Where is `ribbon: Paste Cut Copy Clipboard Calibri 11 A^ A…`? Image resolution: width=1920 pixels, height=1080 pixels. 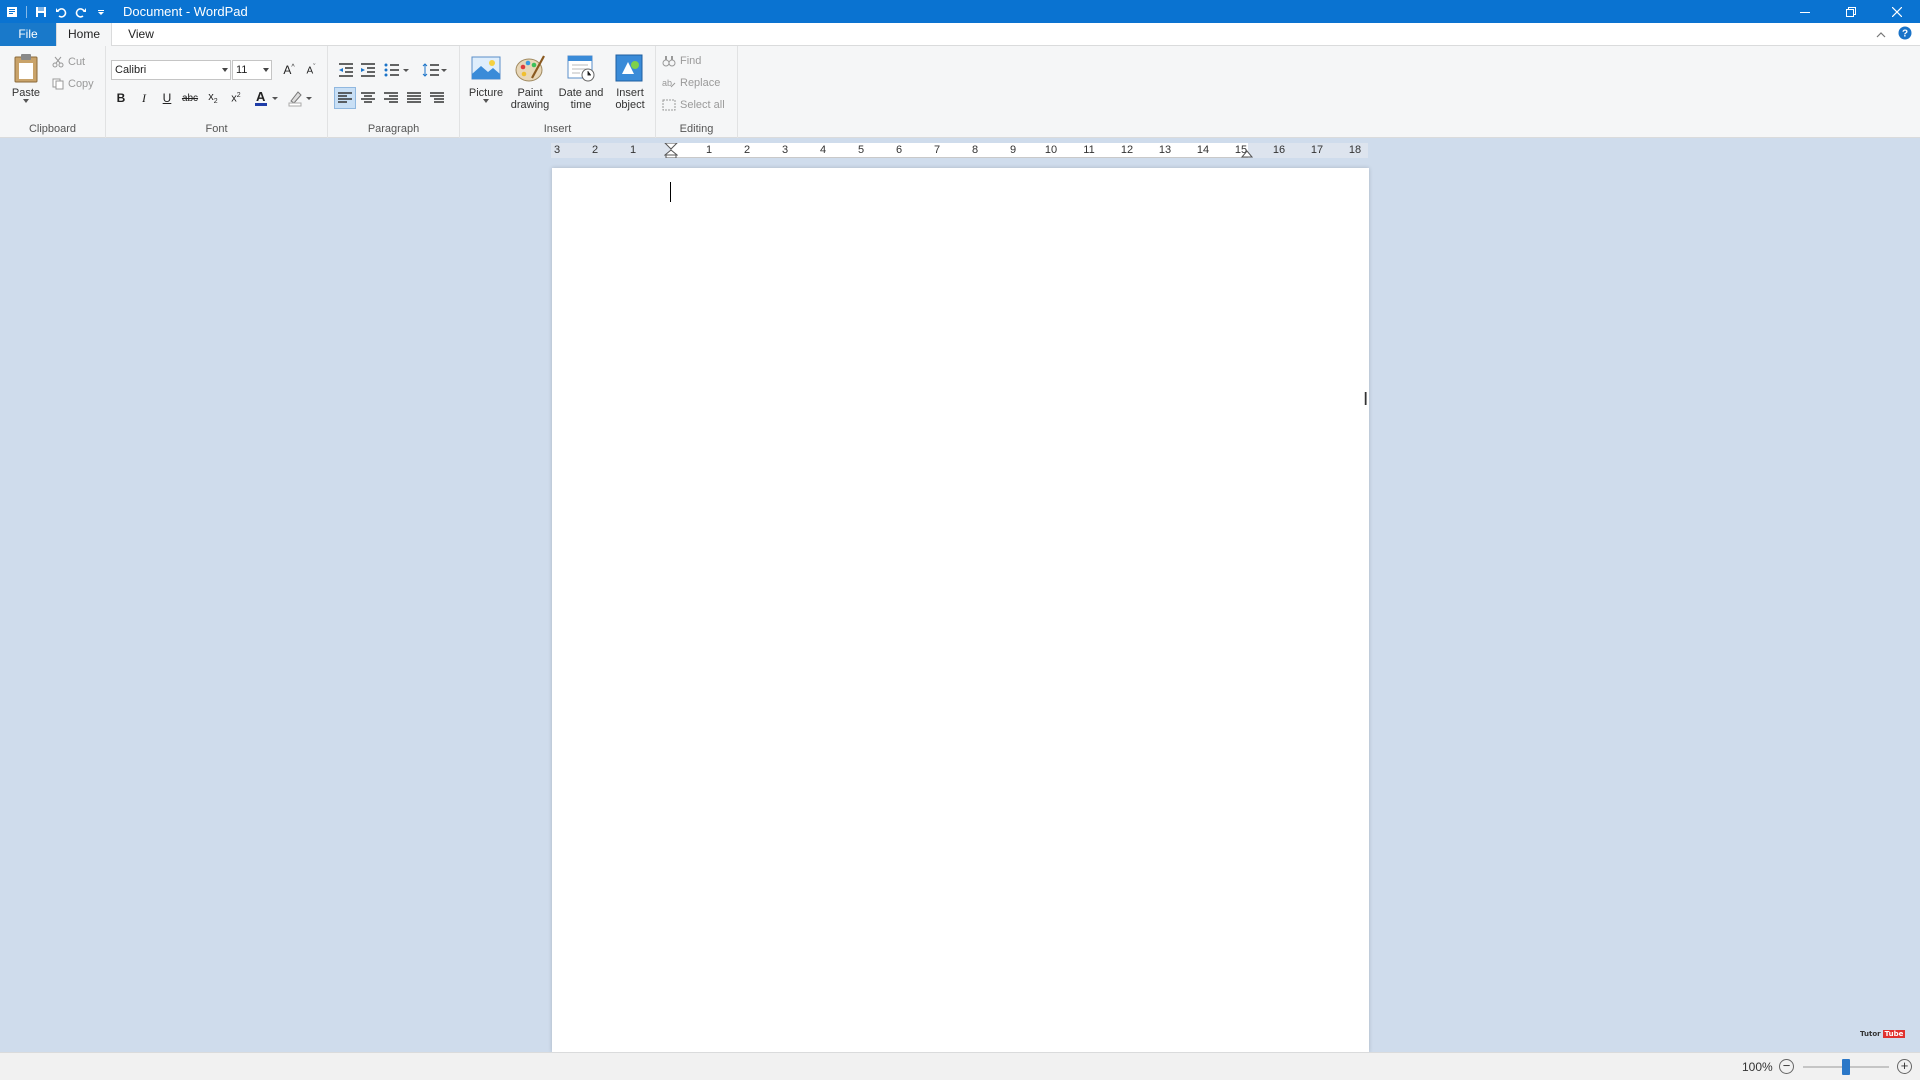
ribbon: Paste Cut Copy Clipboard Calibri 11 A^ A… is located at coordinates (960, 92).